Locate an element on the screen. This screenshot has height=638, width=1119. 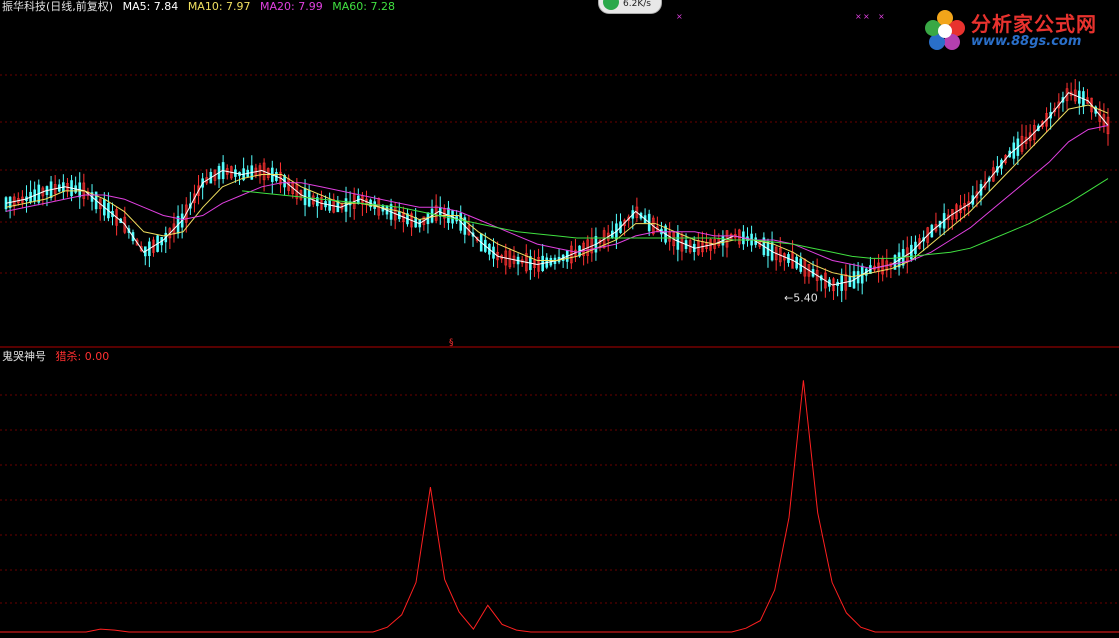
logo-url: www.88gs.com is located at coordinates (1026, 41).